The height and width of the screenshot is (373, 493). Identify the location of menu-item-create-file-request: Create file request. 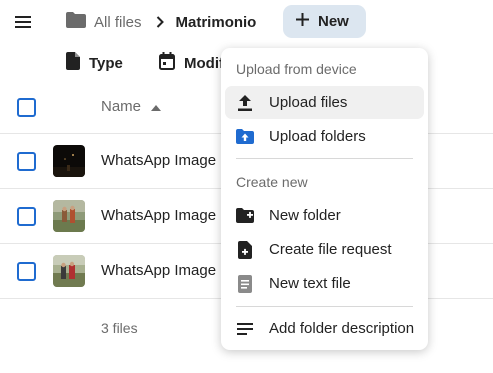
(324, 249).